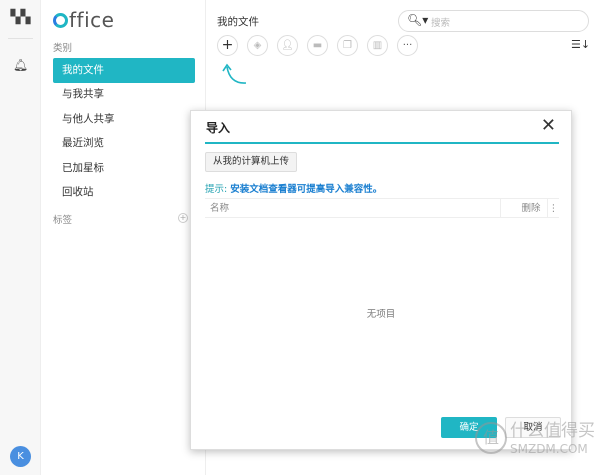  I want to click on sort-icon: ☰↓, so click(580, 44).